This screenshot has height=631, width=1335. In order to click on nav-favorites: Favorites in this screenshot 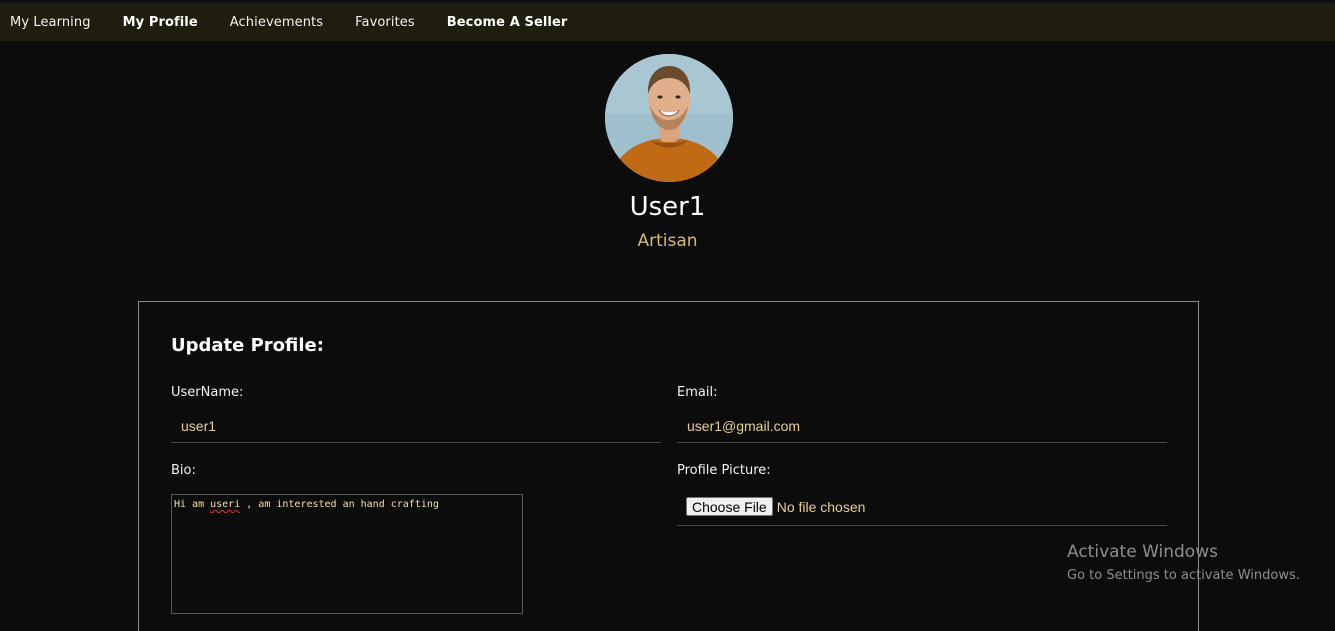, I will do `click(385, 22)`.